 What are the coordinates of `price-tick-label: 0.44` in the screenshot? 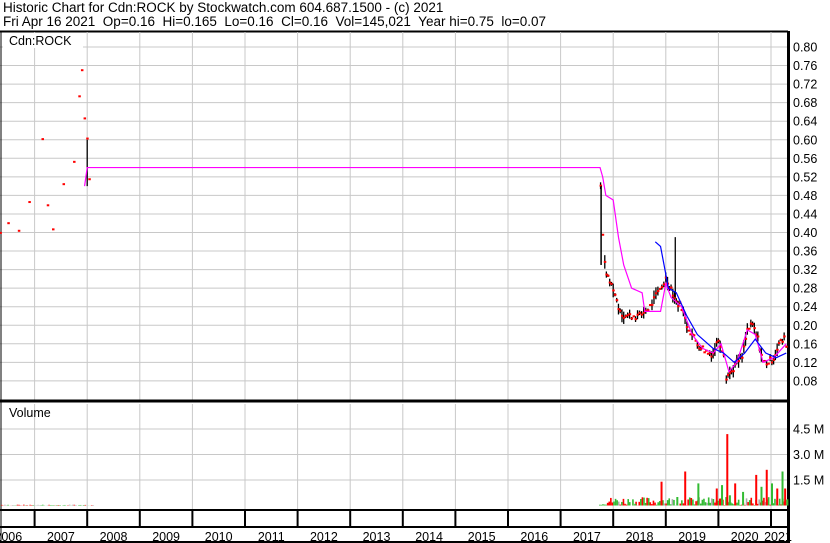 It's located at (805, 214).